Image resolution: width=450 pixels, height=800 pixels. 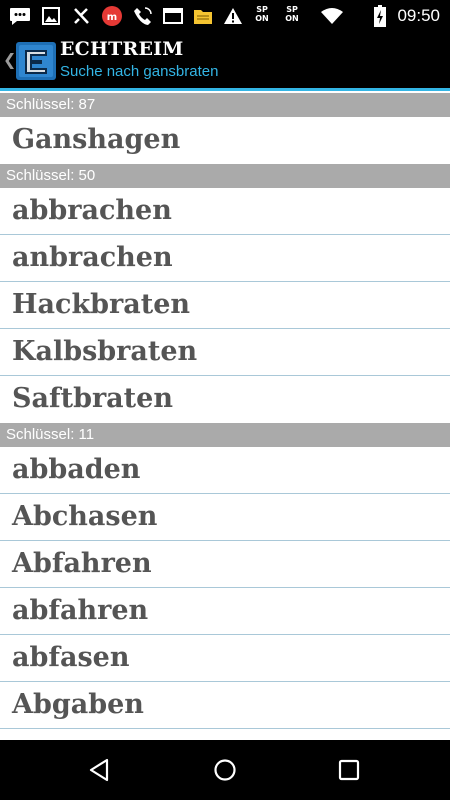 What do you see at coordinates (225, 258) in the screenshot?
I see `list-item: anbrachen` at bounding box center [225, 258].